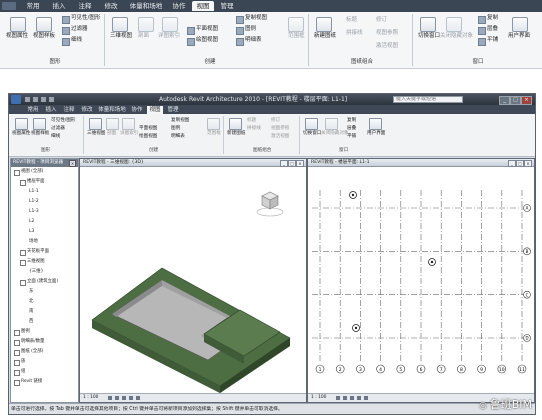 The height and width of the screenshot is (420, 542). I want to click on top-tab-annotate: 注释, so click(85, 6).